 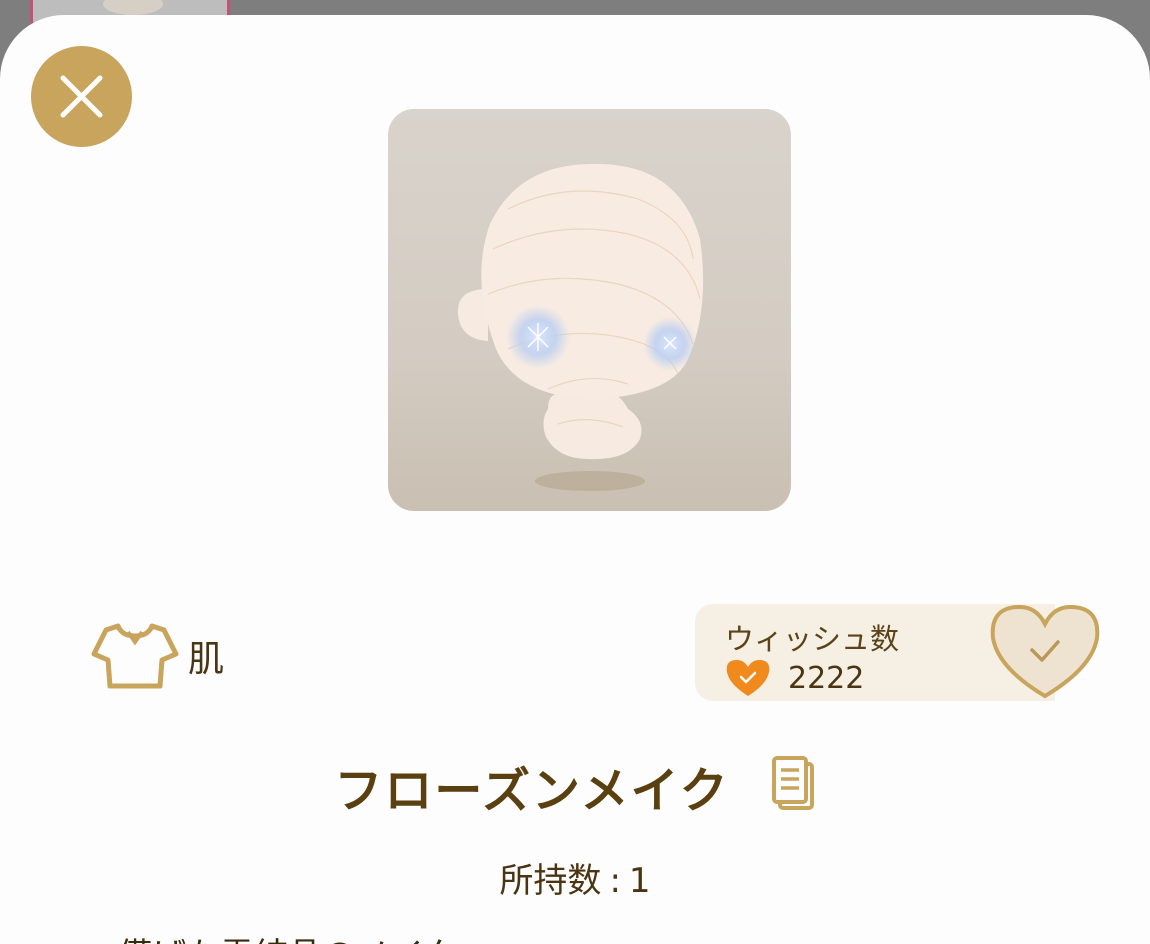 I want to click on item-name: フローズンメイク, so click(x=532, y=791).